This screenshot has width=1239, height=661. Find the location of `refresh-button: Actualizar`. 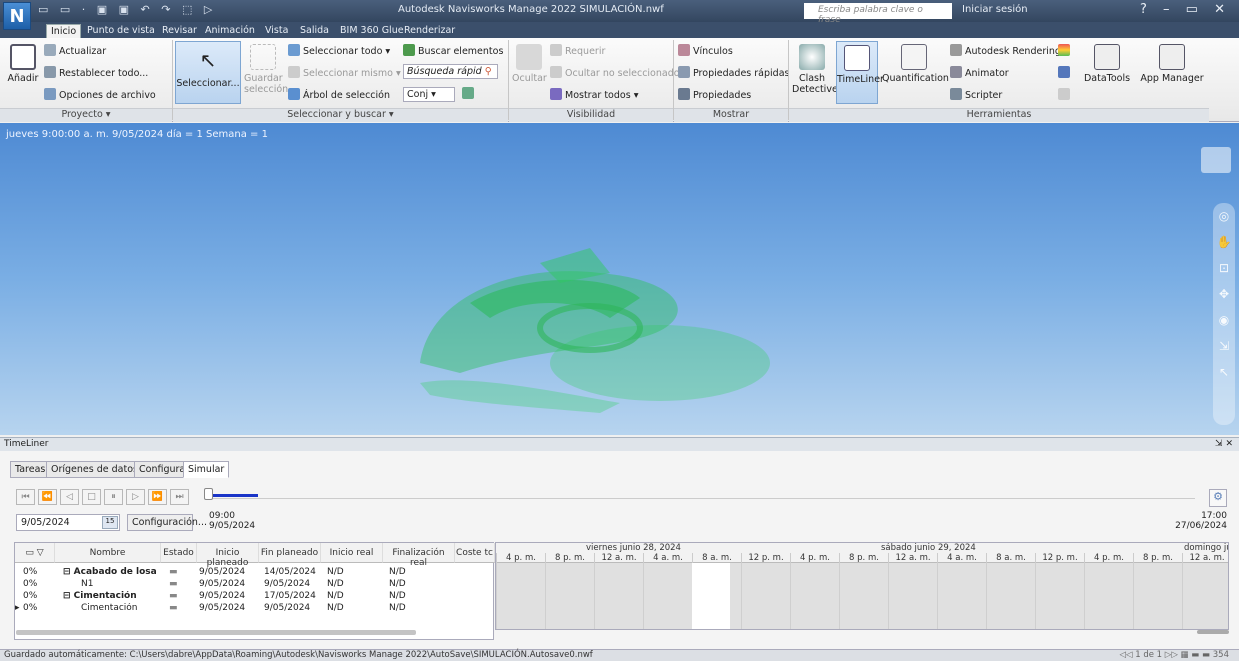

refresh-button: Actualizar is located at coordinates (75, 50).